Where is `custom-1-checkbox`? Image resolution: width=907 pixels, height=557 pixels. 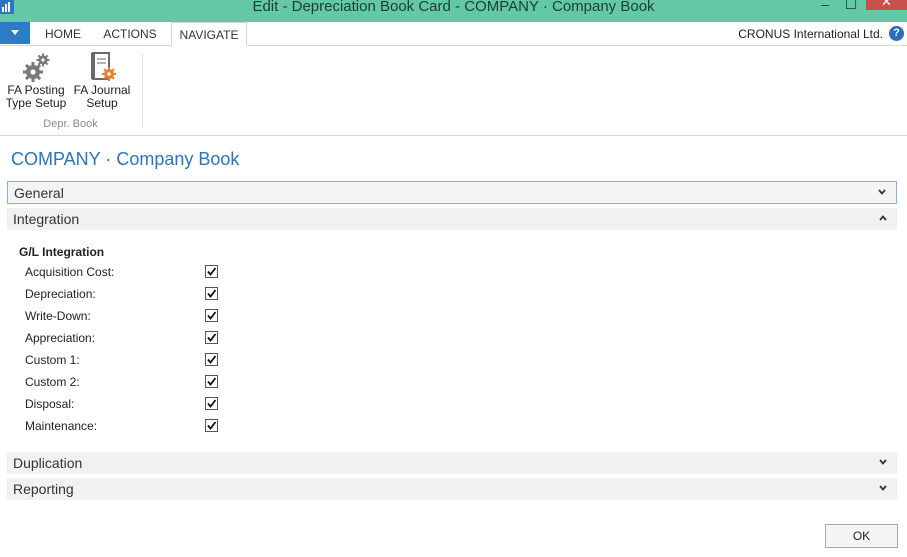 custom-1-checkbox is located at coordinates (211, 359).